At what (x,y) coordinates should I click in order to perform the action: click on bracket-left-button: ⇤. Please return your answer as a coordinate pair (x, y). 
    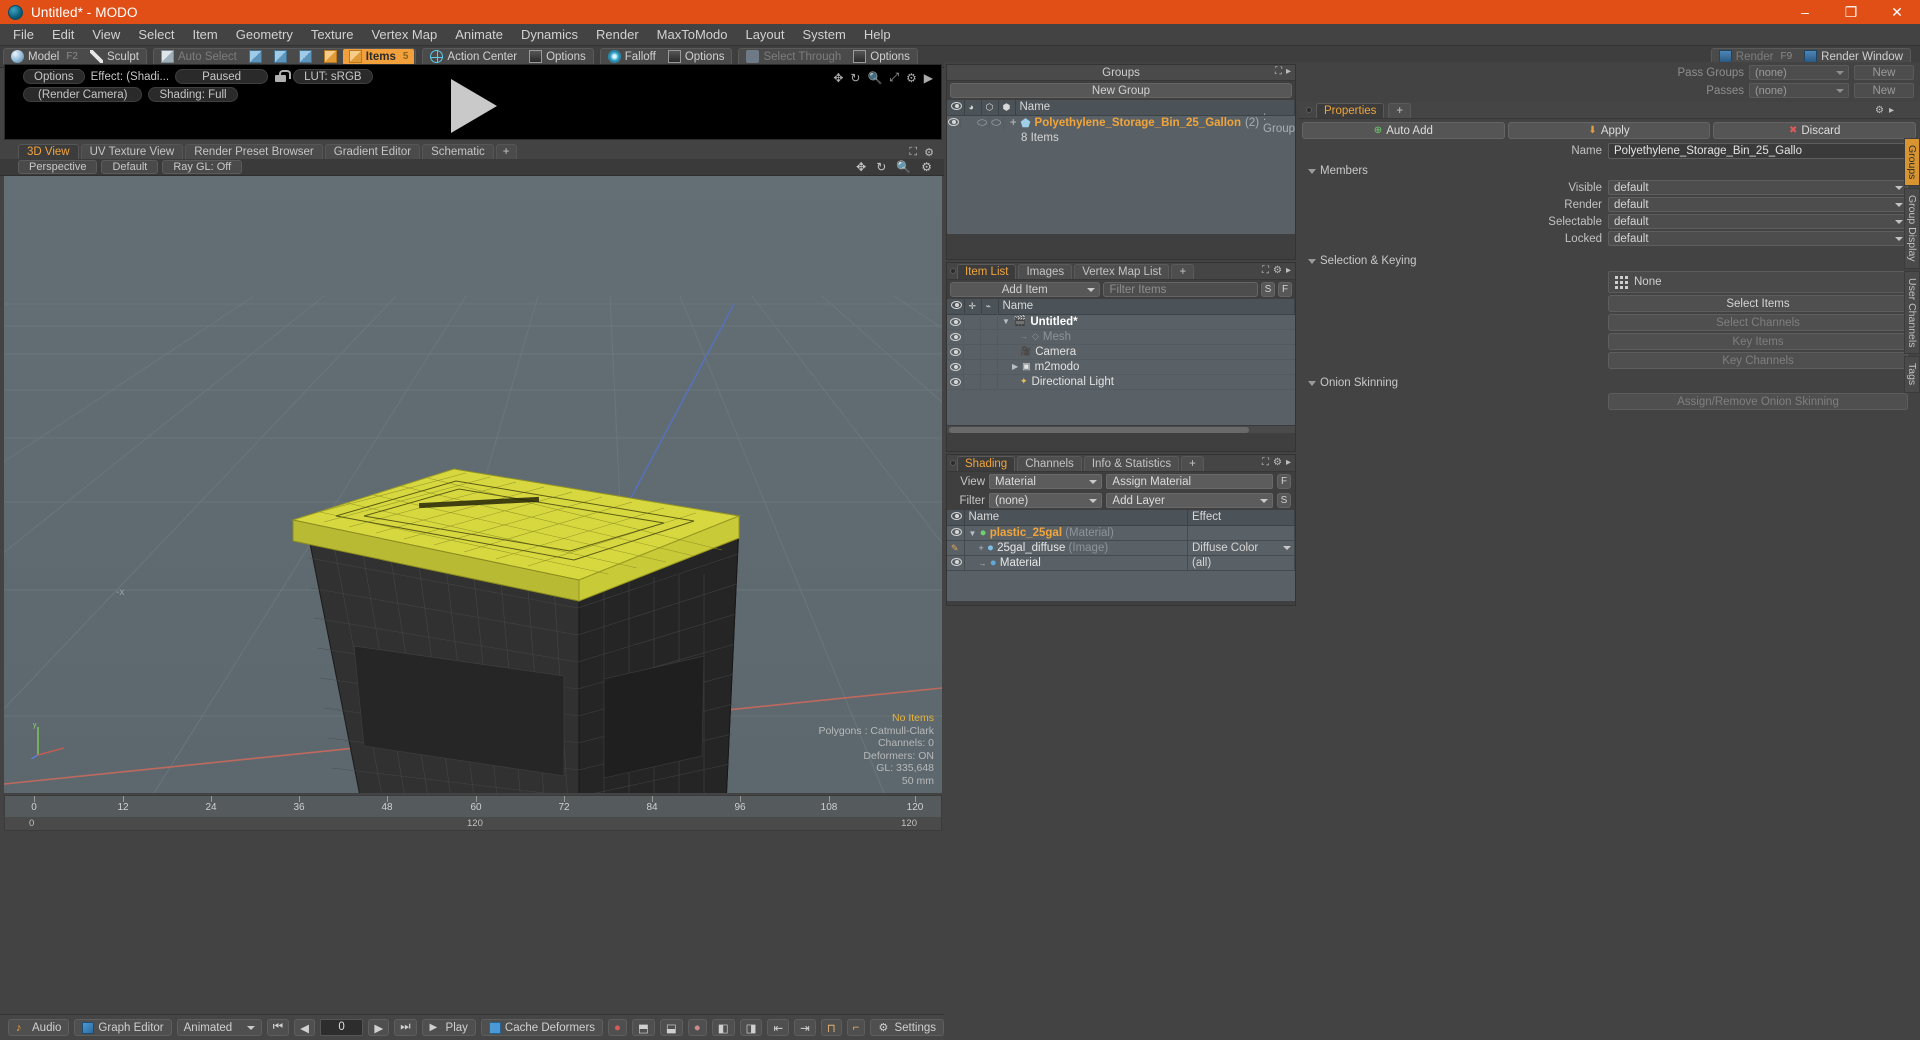
    Looking at the image, I should click on (778, 1027).